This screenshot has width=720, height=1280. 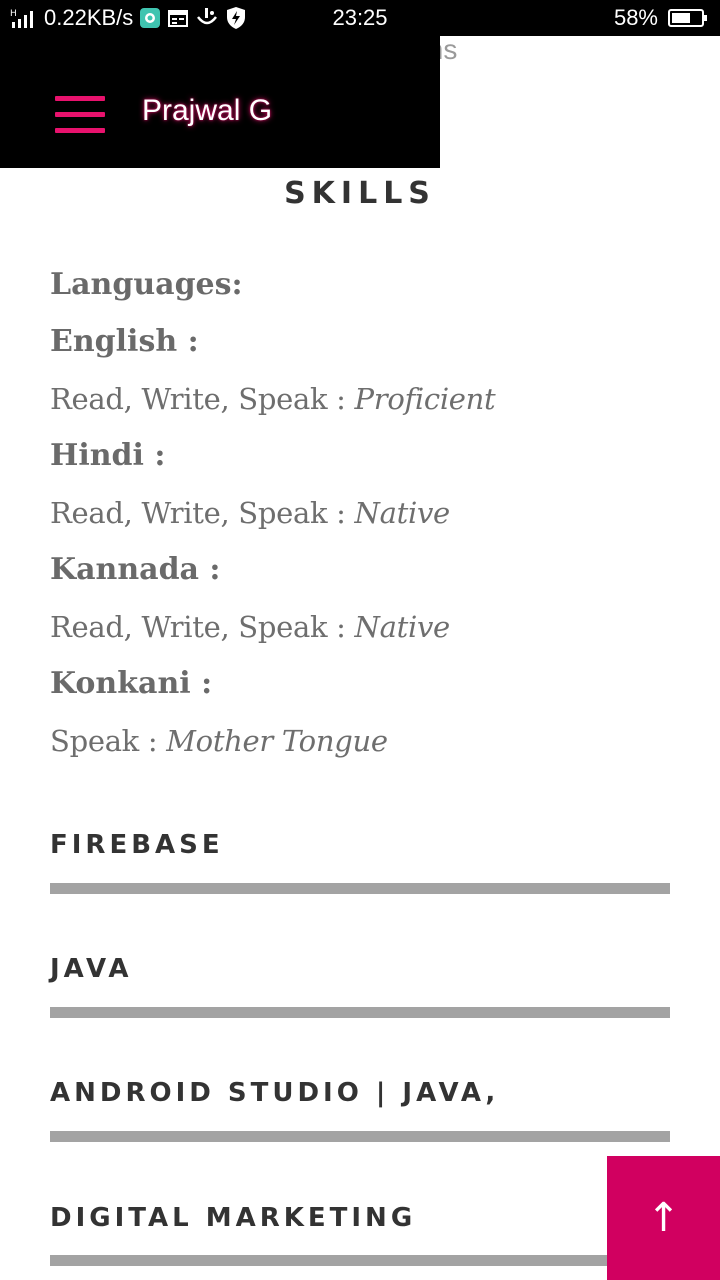 I want to click on language-detail: Speak : Mother Tongue, so click(x=370, y=746).